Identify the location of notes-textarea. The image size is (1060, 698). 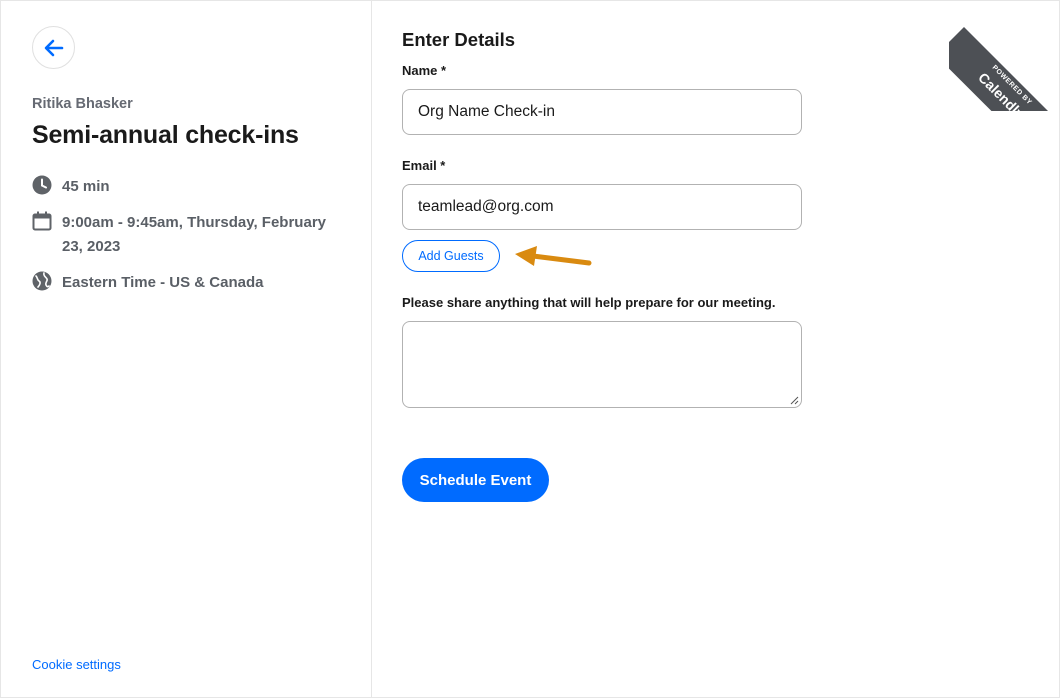
(602, 364).